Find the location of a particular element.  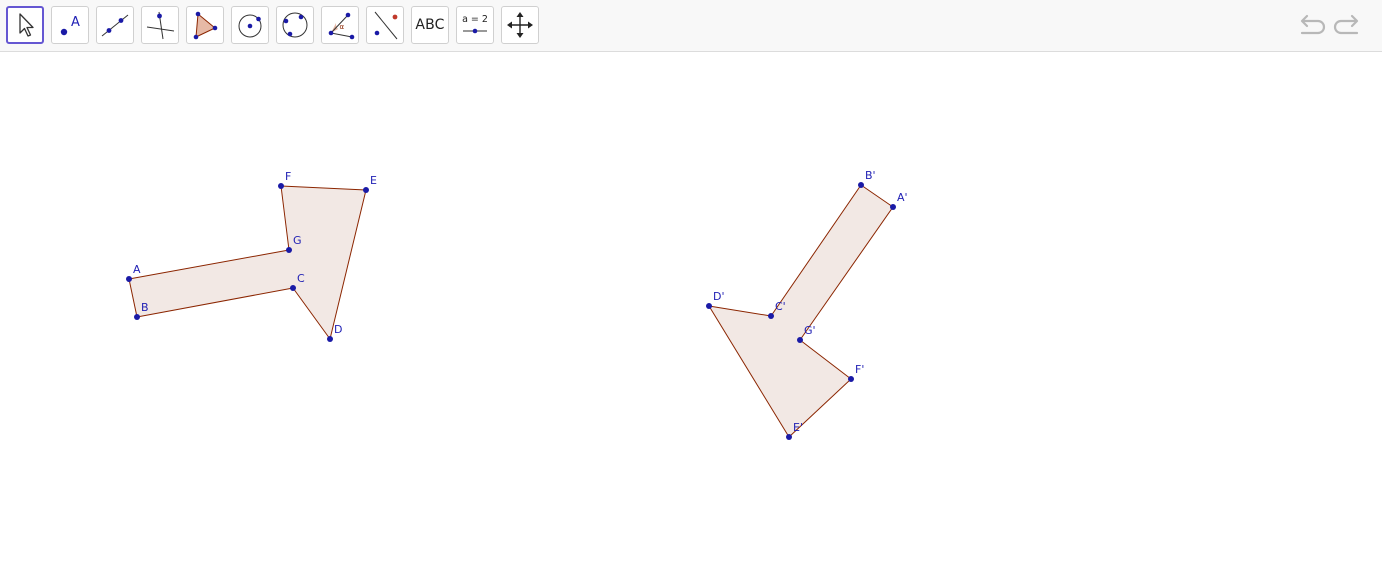

point-label-G: G is located at coordinates (297, 240).